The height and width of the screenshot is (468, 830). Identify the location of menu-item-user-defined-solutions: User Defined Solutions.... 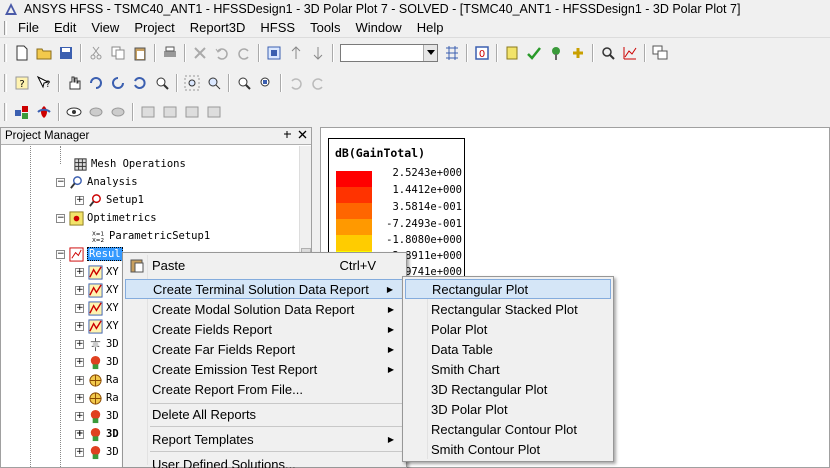
(264, 461).